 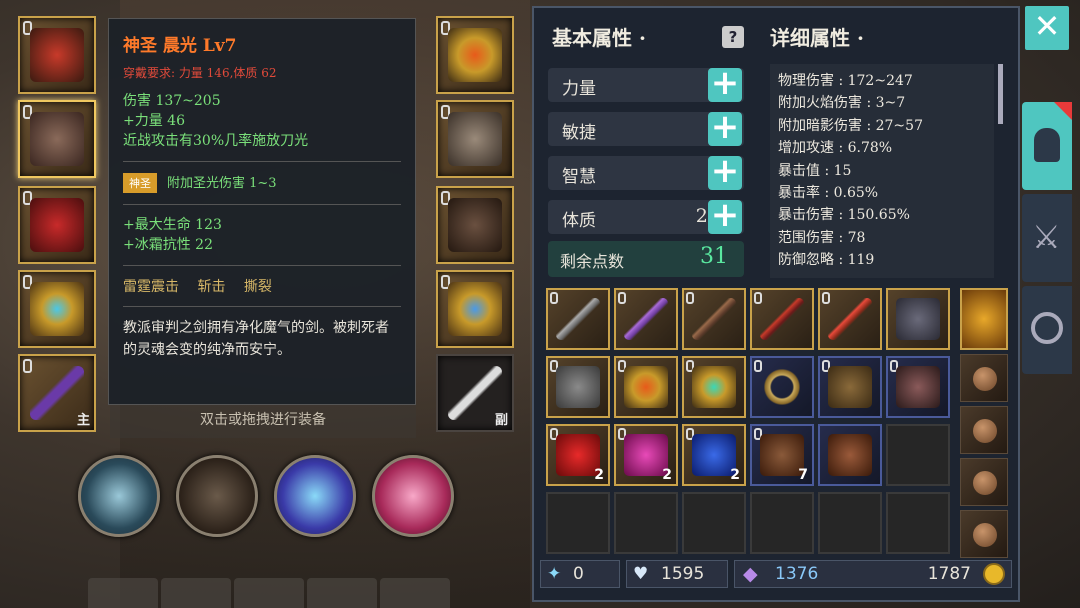 What do you see at coordinates (168, 245) in the screenshot?
I see `item-stat: +冰霜抗性 22` at bounding box center [168, 245].